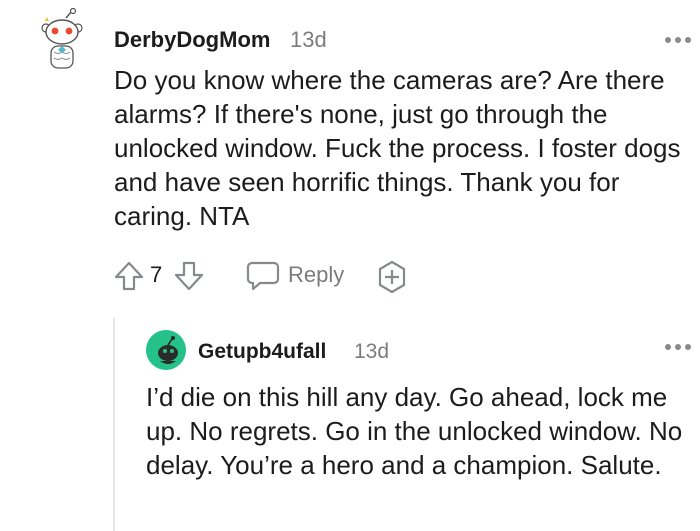 This screenshot has height=531, width=700. I want to click on award-button, so click(392, 277).